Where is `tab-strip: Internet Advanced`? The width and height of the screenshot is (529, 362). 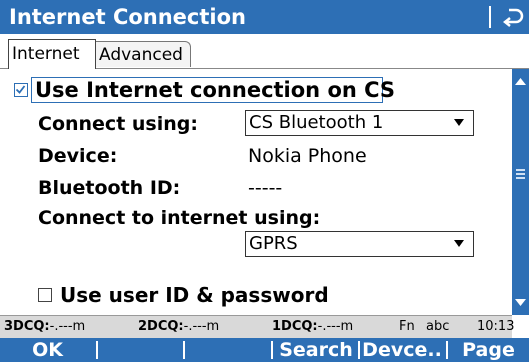
tab-strip: Internet Advanced is located at coordinates (264, 51).